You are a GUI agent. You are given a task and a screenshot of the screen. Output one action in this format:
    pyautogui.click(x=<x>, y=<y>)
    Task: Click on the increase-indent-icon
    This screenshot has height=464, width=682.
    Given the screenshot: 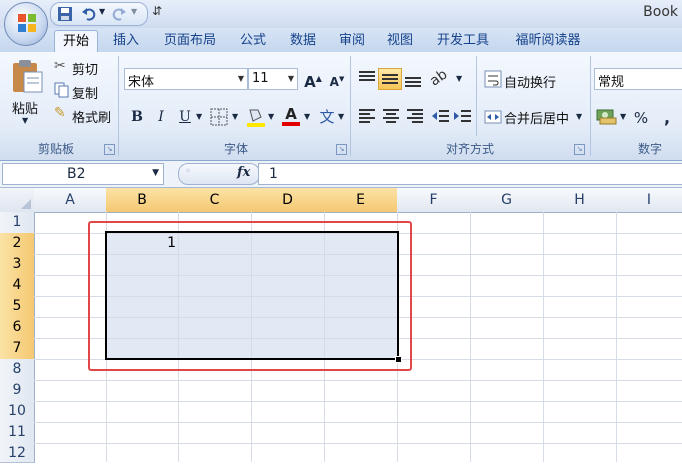 What is the action you would take?
    pyautogui.click(x=462, y=116)
    